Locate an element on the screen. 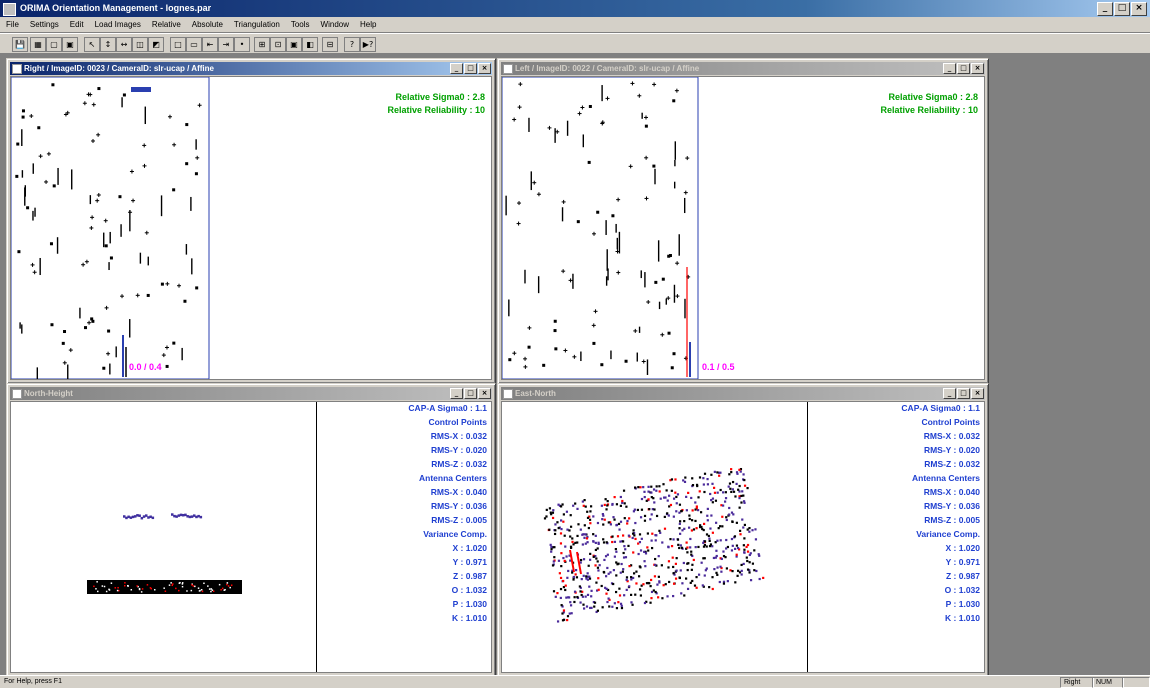 The image size is (1150, 688). split-icon: ◧ is located at coordinates (310, 44).